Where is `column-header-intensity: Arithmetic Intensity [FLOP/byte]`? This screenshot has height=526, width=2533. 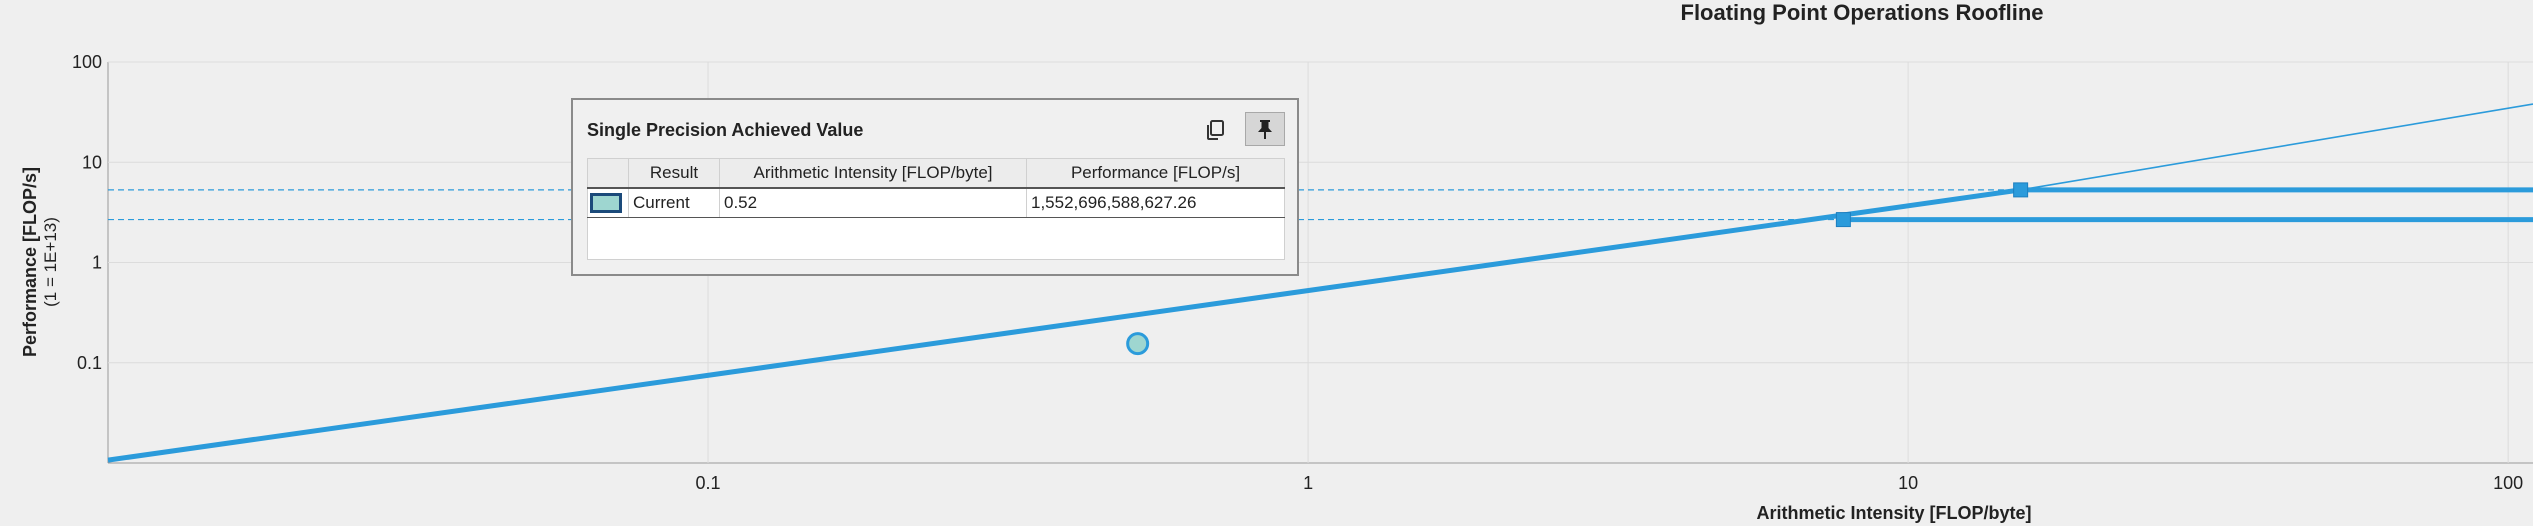 column-header-intensity: Arithmetic Intensity [FLOP/byte] is located at coordinates (873, 173).